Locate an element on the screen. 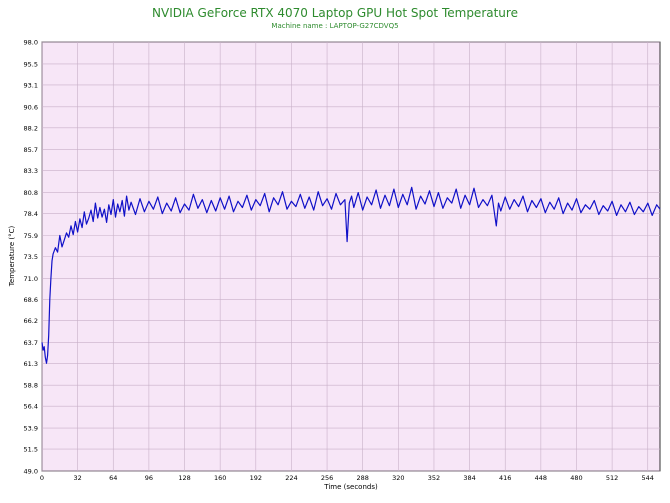 This screenshot has width=670, height=503. y-tick-label: 95.5 is located at coordinates (31, 64).